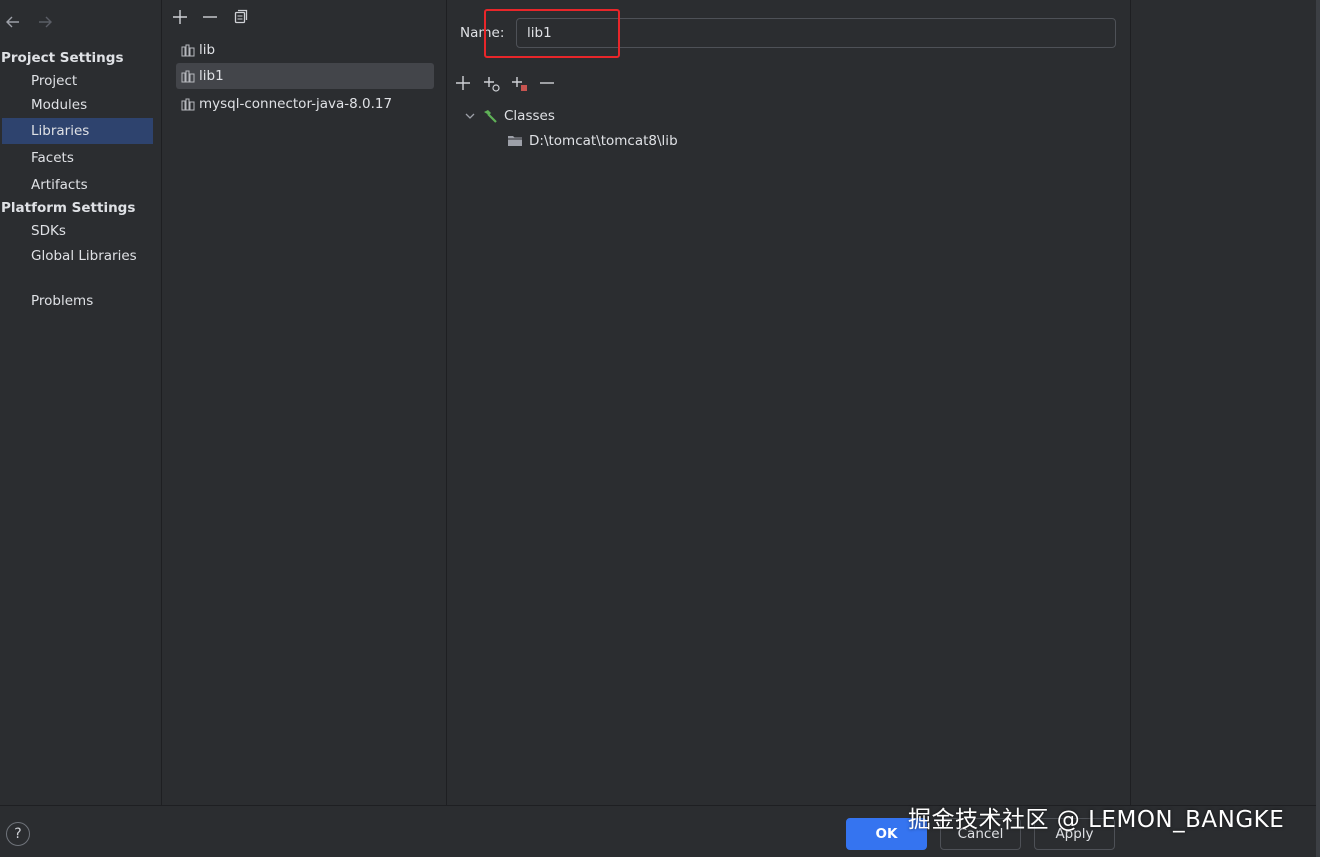 This screenshot has width=1320, height=857. Describe the element at coordinates (77, 131) in the screenshot. I see `nav-item-libraries: Libraries` at that location.